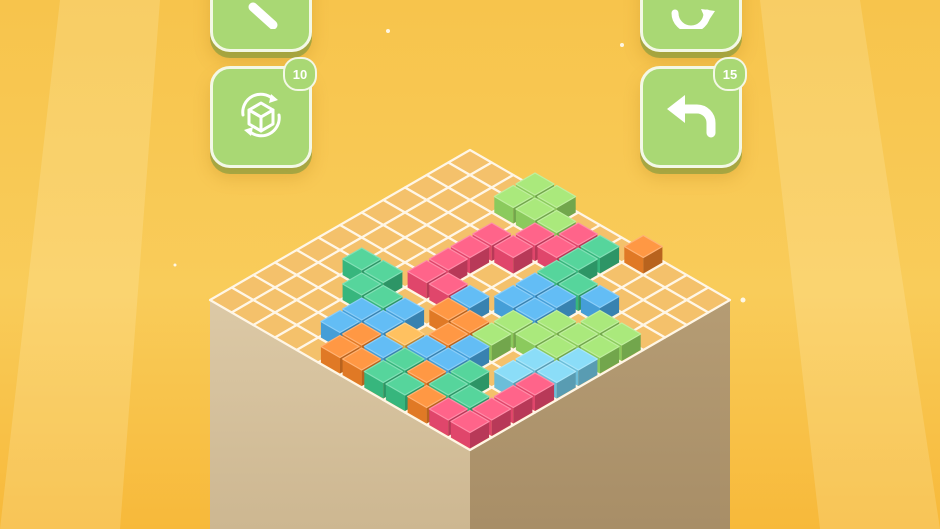 Image resolution: width=940 pixels, height=529 pixels. I want to click on rotate-view-button: 10, so click(263, 112).